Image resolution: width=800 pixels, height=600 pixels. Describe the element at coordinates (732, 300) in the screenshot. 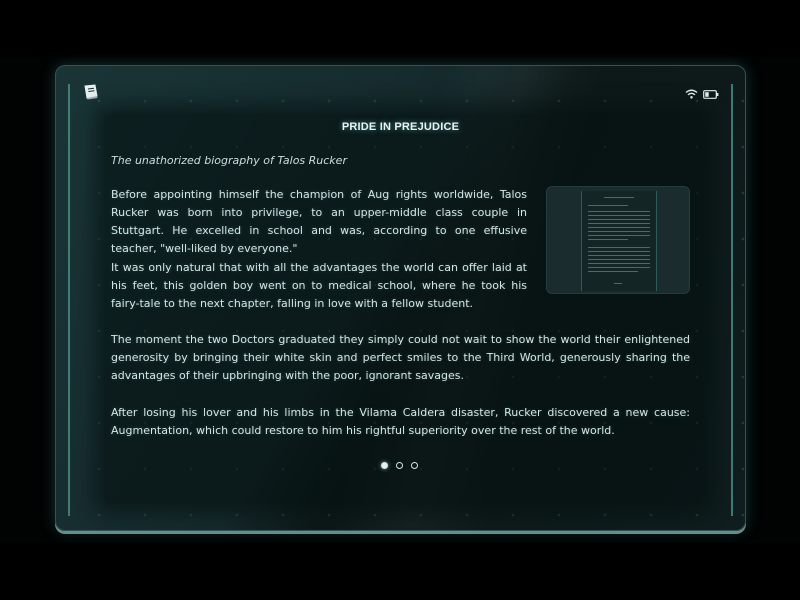

I see `right-frame-rail` at that location.